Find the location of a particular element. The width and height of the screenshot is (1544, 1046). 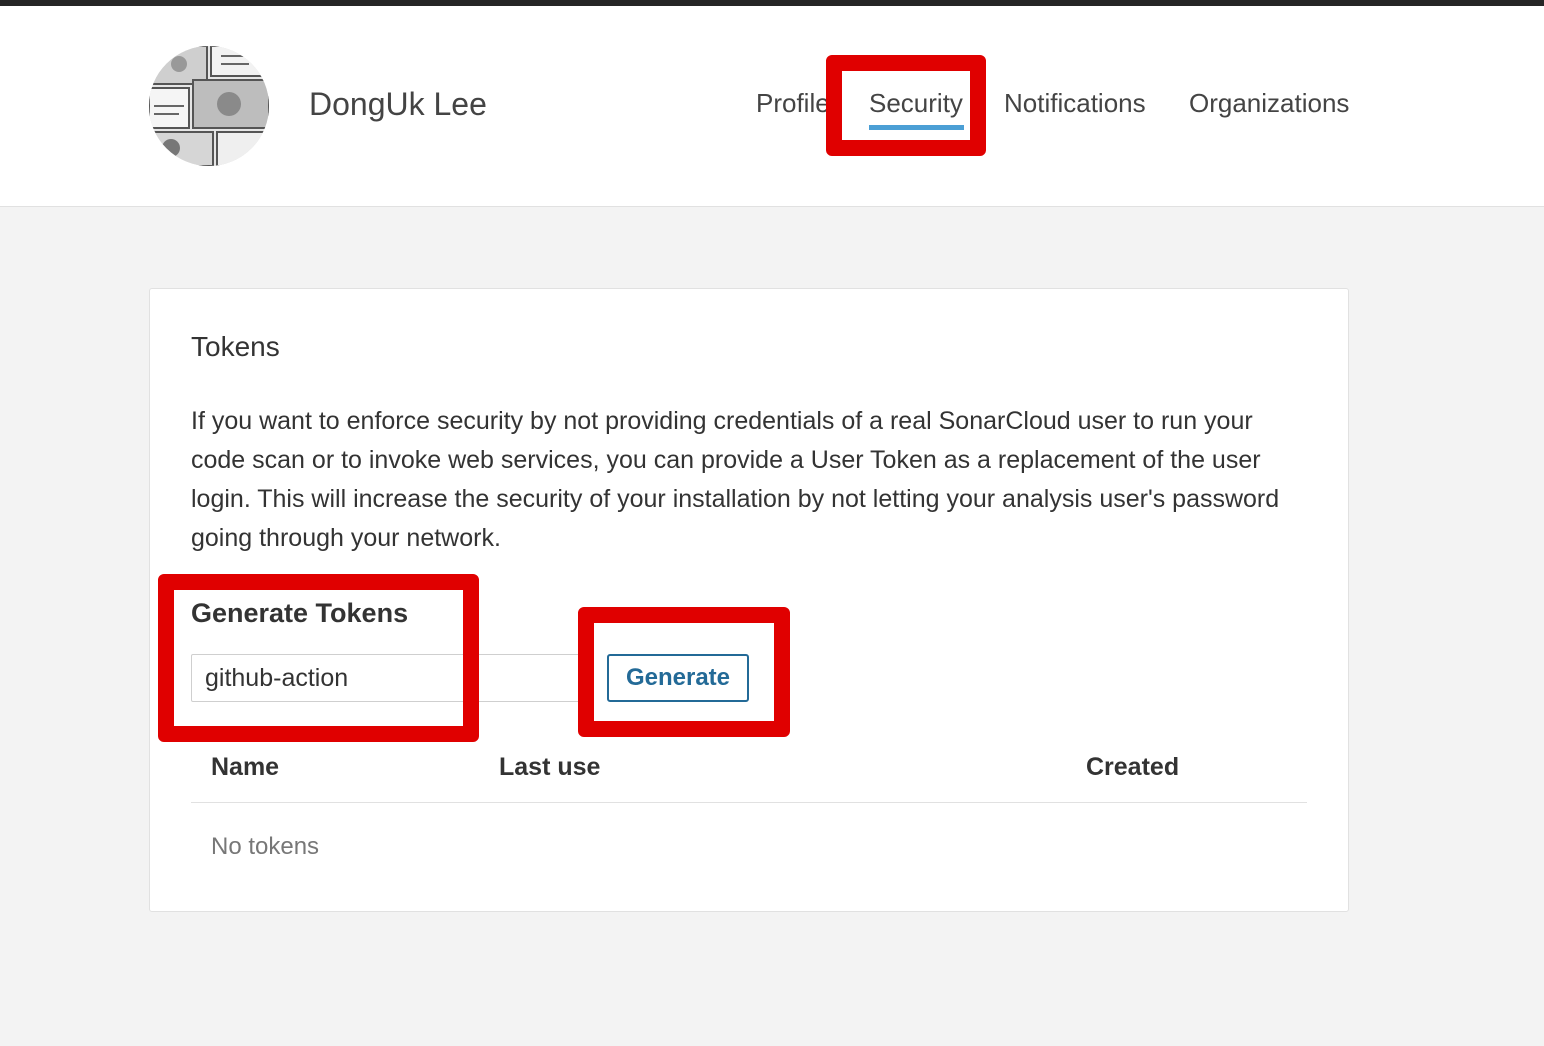

empty-tokens-message: No tokens is located at coordinates (265, 846).